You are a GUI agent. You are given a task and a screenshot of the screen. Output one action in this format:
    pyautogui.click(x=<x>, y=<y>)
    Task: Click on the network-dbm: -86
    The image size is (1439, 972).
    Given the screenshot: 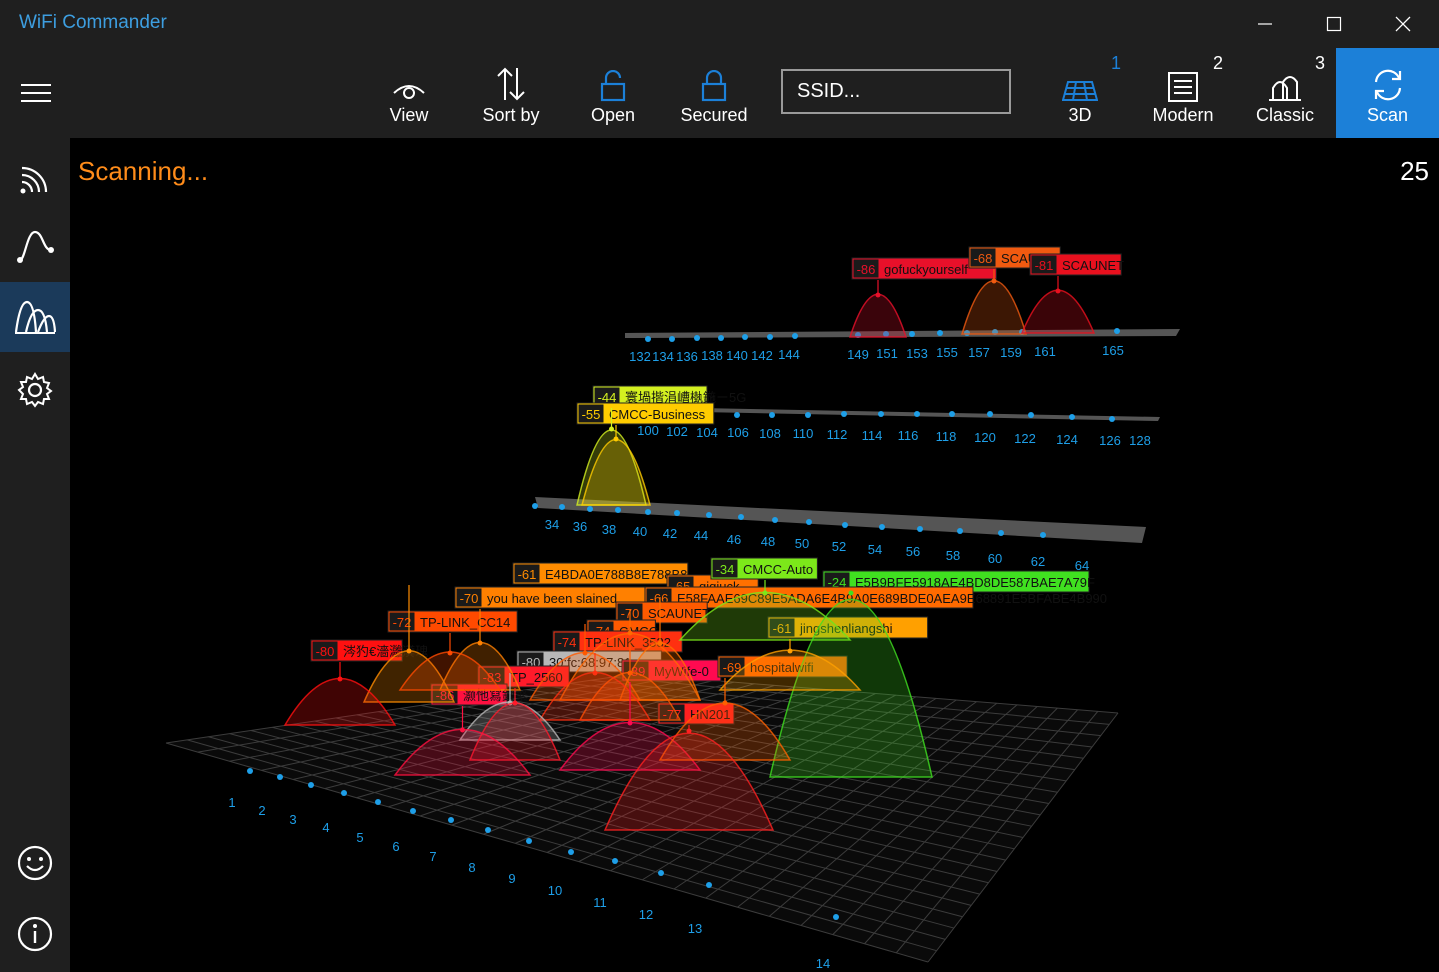 What is the action you would take?
    pyautogui.click(x=866, y=269)
    